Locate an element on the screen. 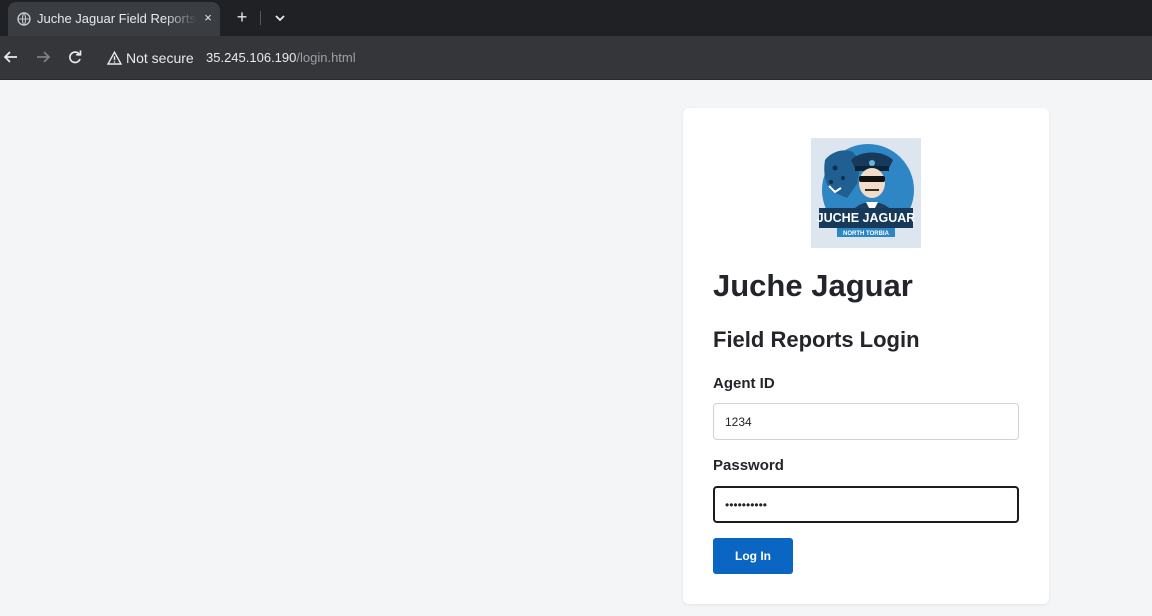 The height and width of the screenshot is (616, 1152). tab-divider is located at coordinates (260, 18).